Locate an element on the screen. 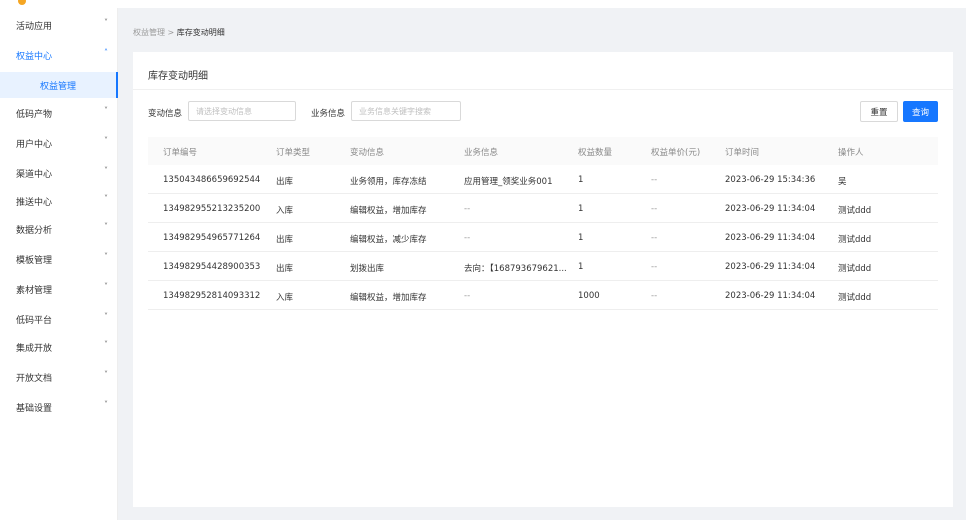  sidebar-item-label: 低码平台 is located at coordinates (34, 320).